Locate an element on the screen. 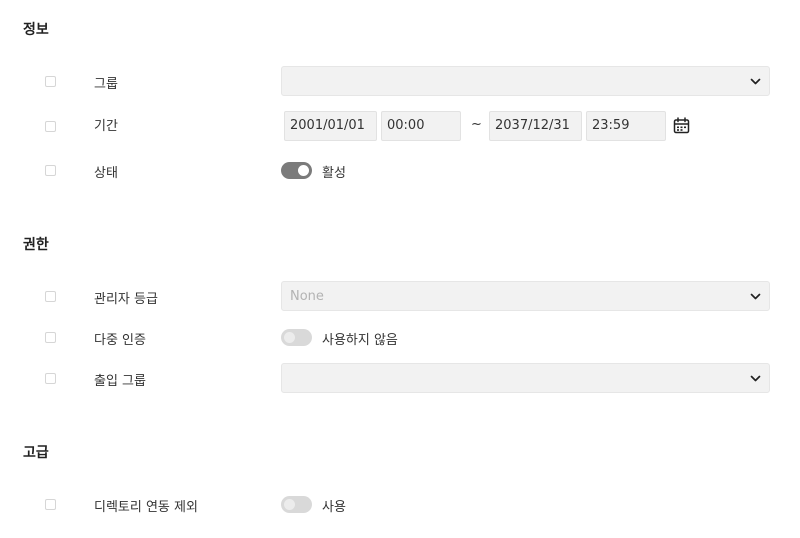 This screenshot has height=538, width=800. directory-sync-toggle is located at coordinates (296, 504).